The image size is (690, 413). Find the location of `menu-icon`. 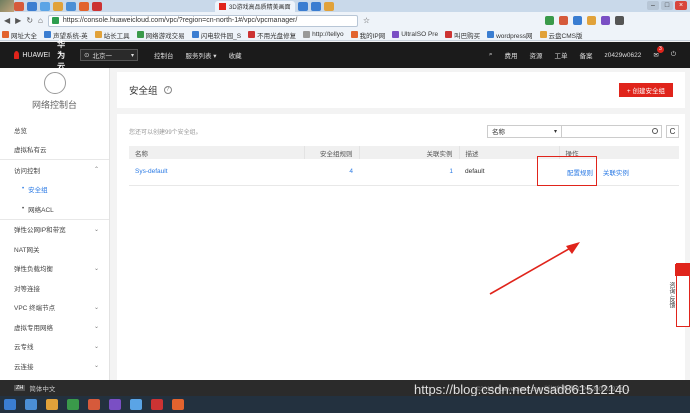

menu-icon is located at coordinates (620, 20).